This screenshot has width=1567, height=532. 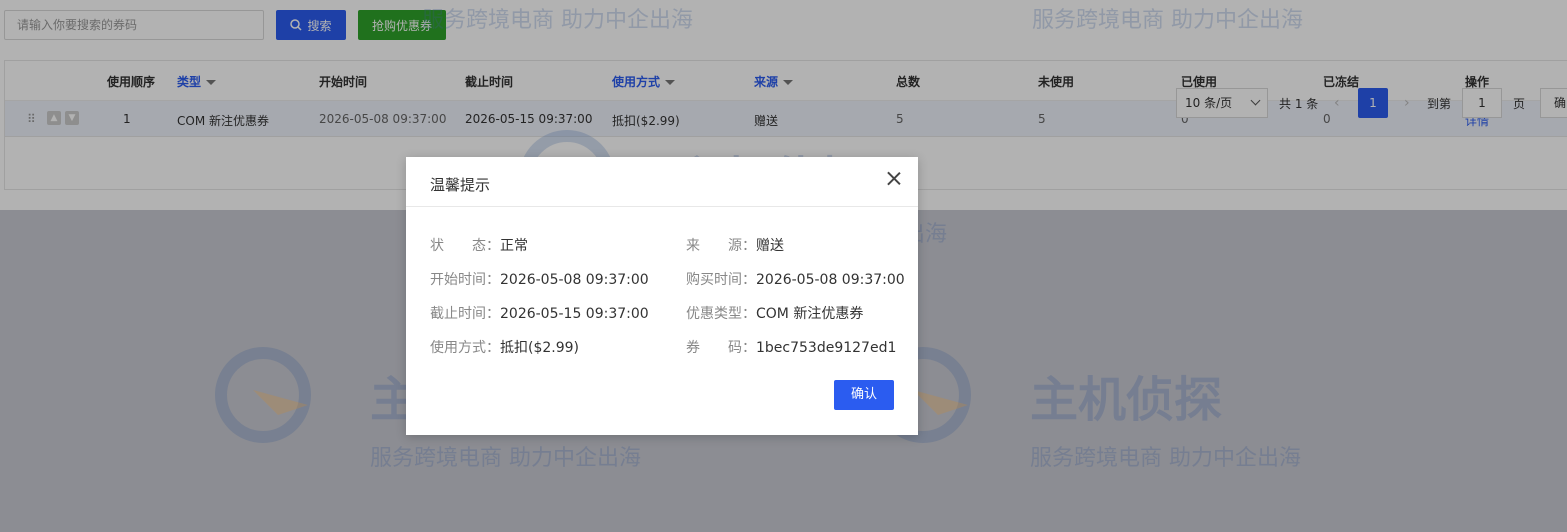 I want to click on field-start-time: 开始时间：2026-05-08 09:37:00, so click(x=539, y=279).